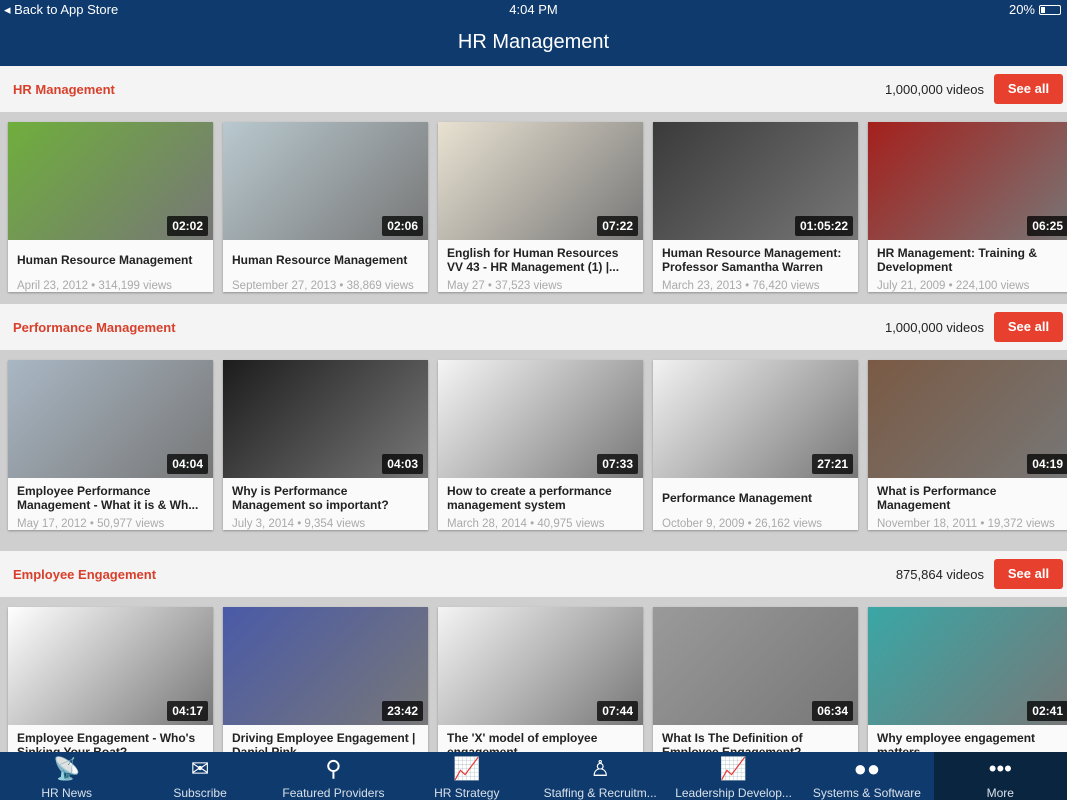  I want to click on video-thumbnail: 04:03, so click(325, 419).